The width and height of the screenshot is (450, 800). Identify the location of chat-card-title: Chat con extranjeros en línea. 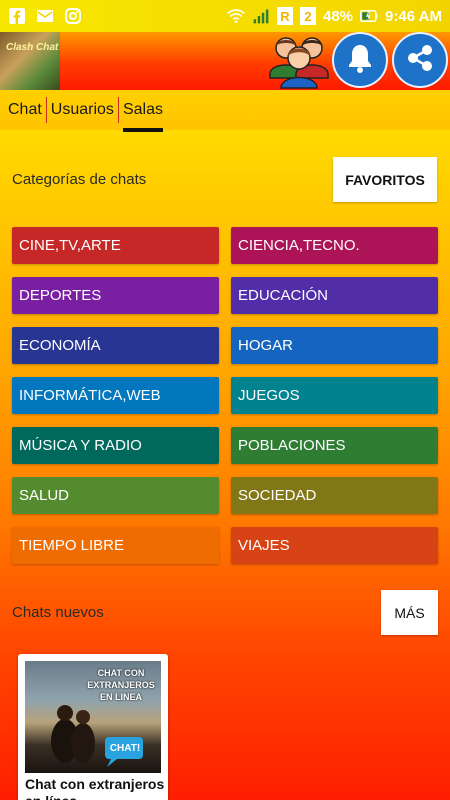
(95, 788).